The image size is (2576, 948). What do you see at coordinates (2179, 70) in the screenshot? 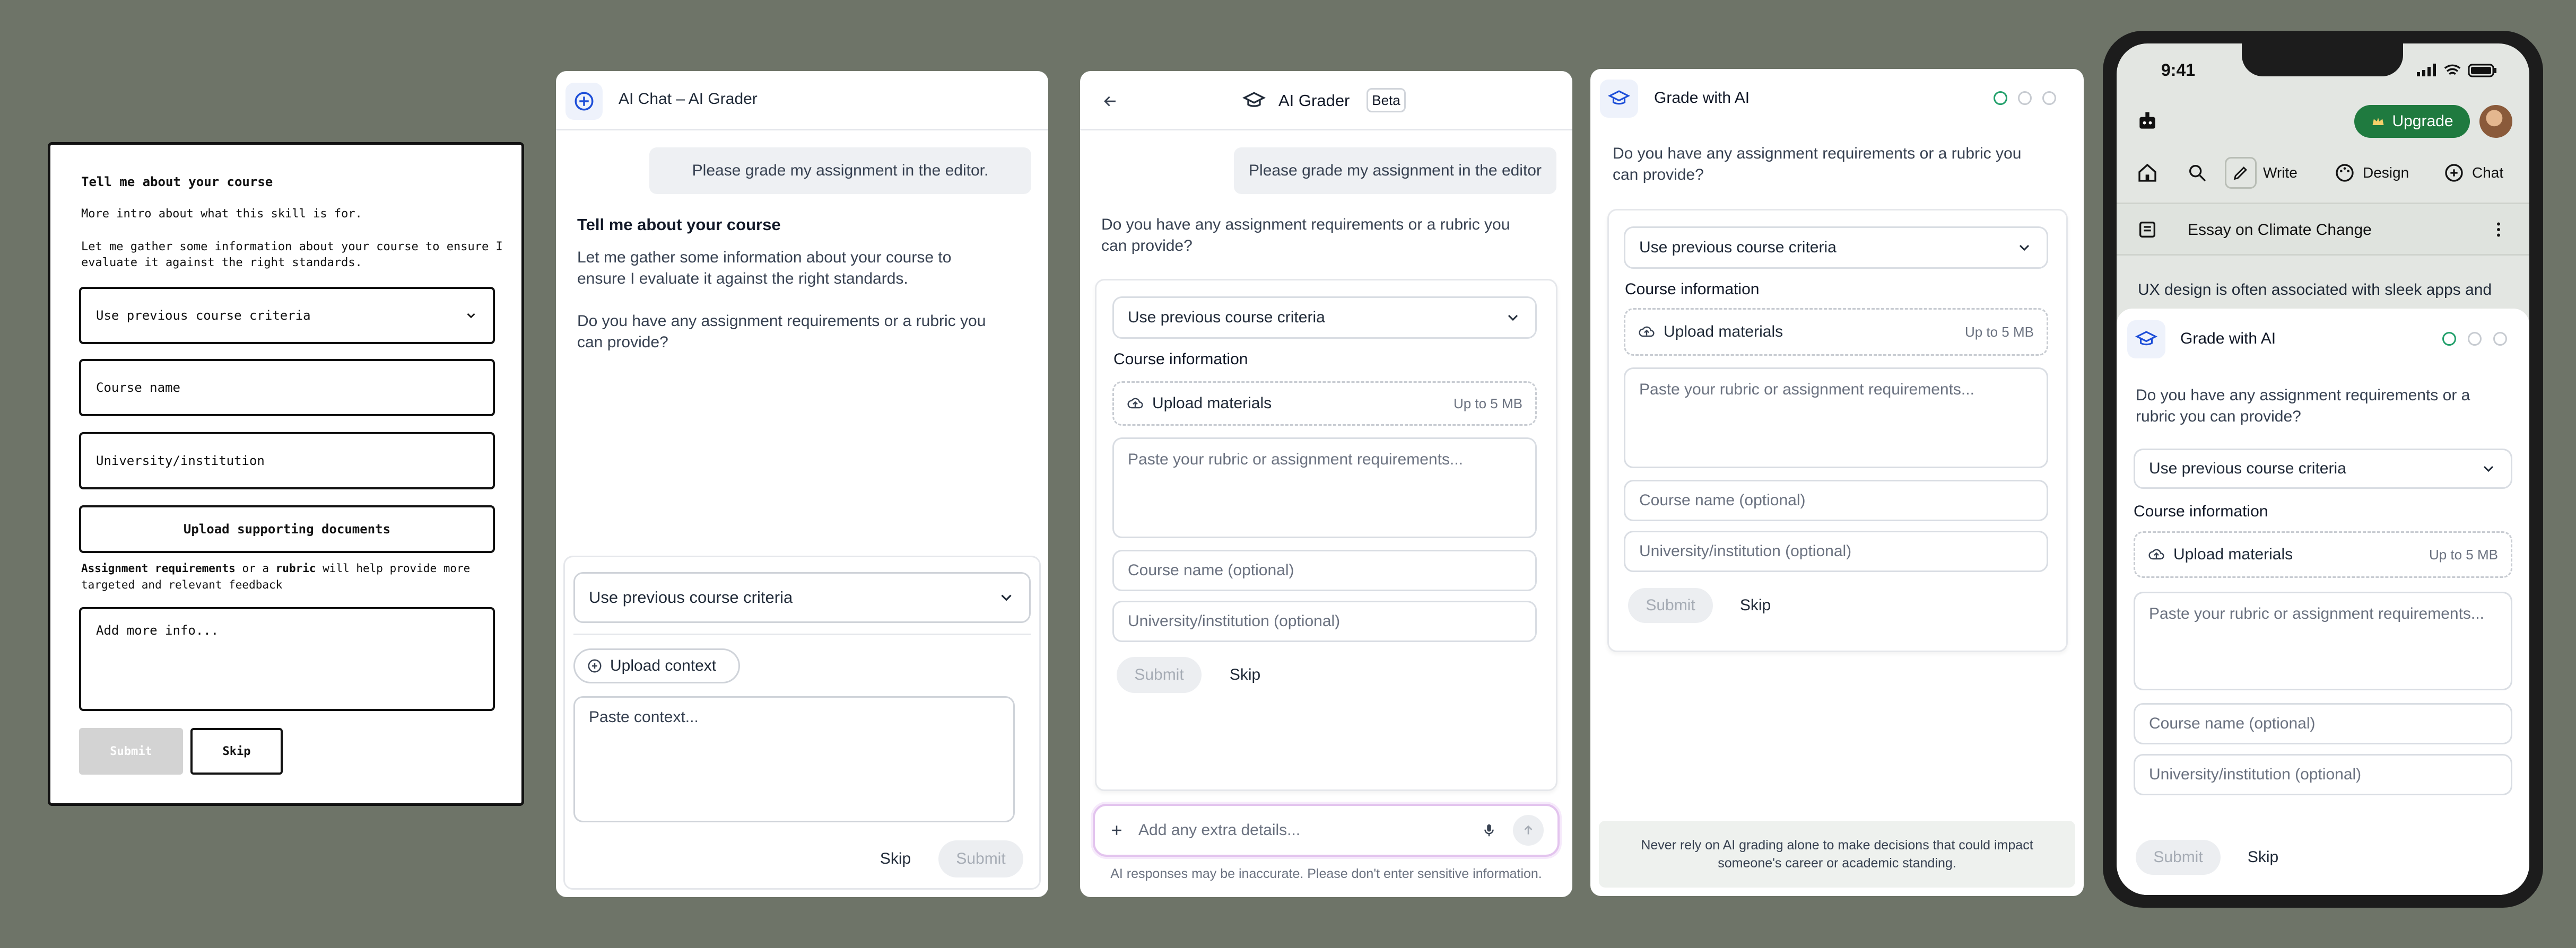
I see `phone-time: 9:41` at bounding box center [2179, 70].